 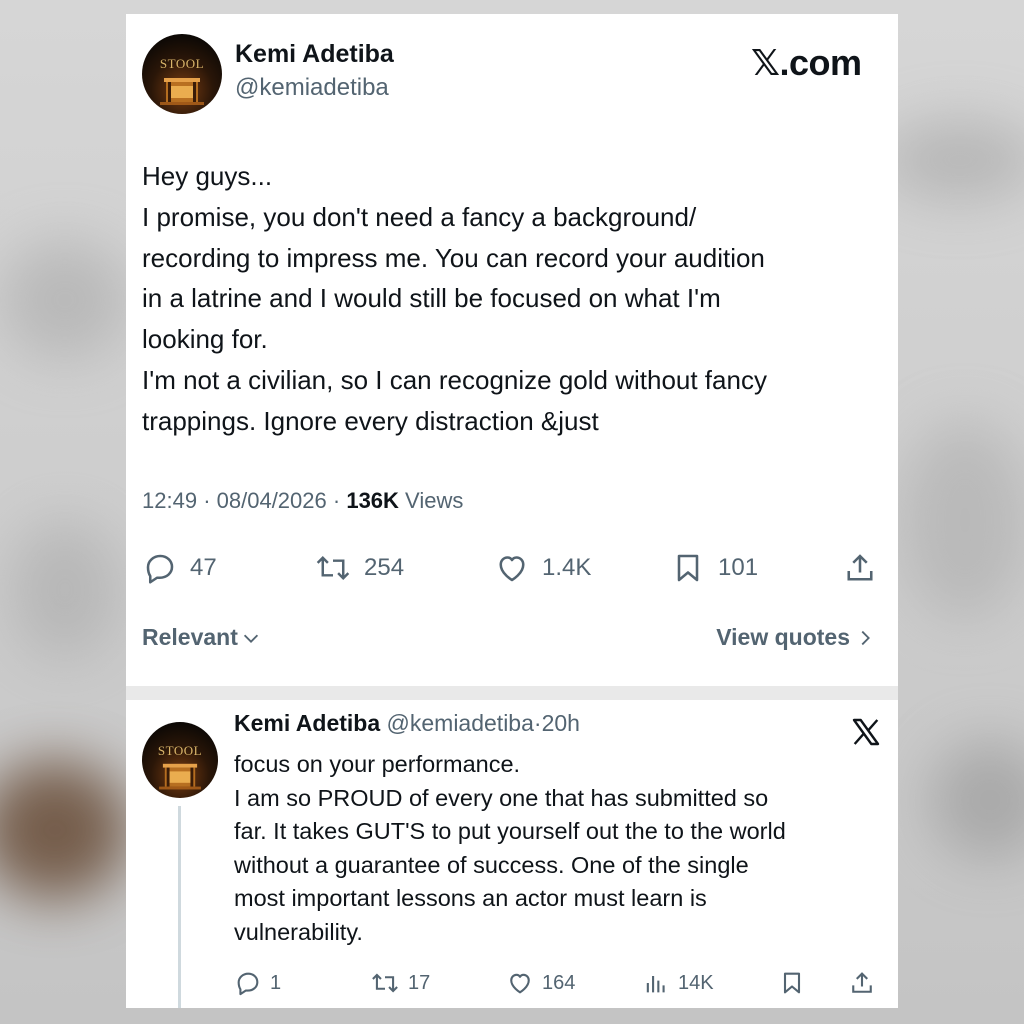 What do you see at coordinates (179, 568) in the screenshot?
I see `reply-button: 47` at bounding box center [179, 568].